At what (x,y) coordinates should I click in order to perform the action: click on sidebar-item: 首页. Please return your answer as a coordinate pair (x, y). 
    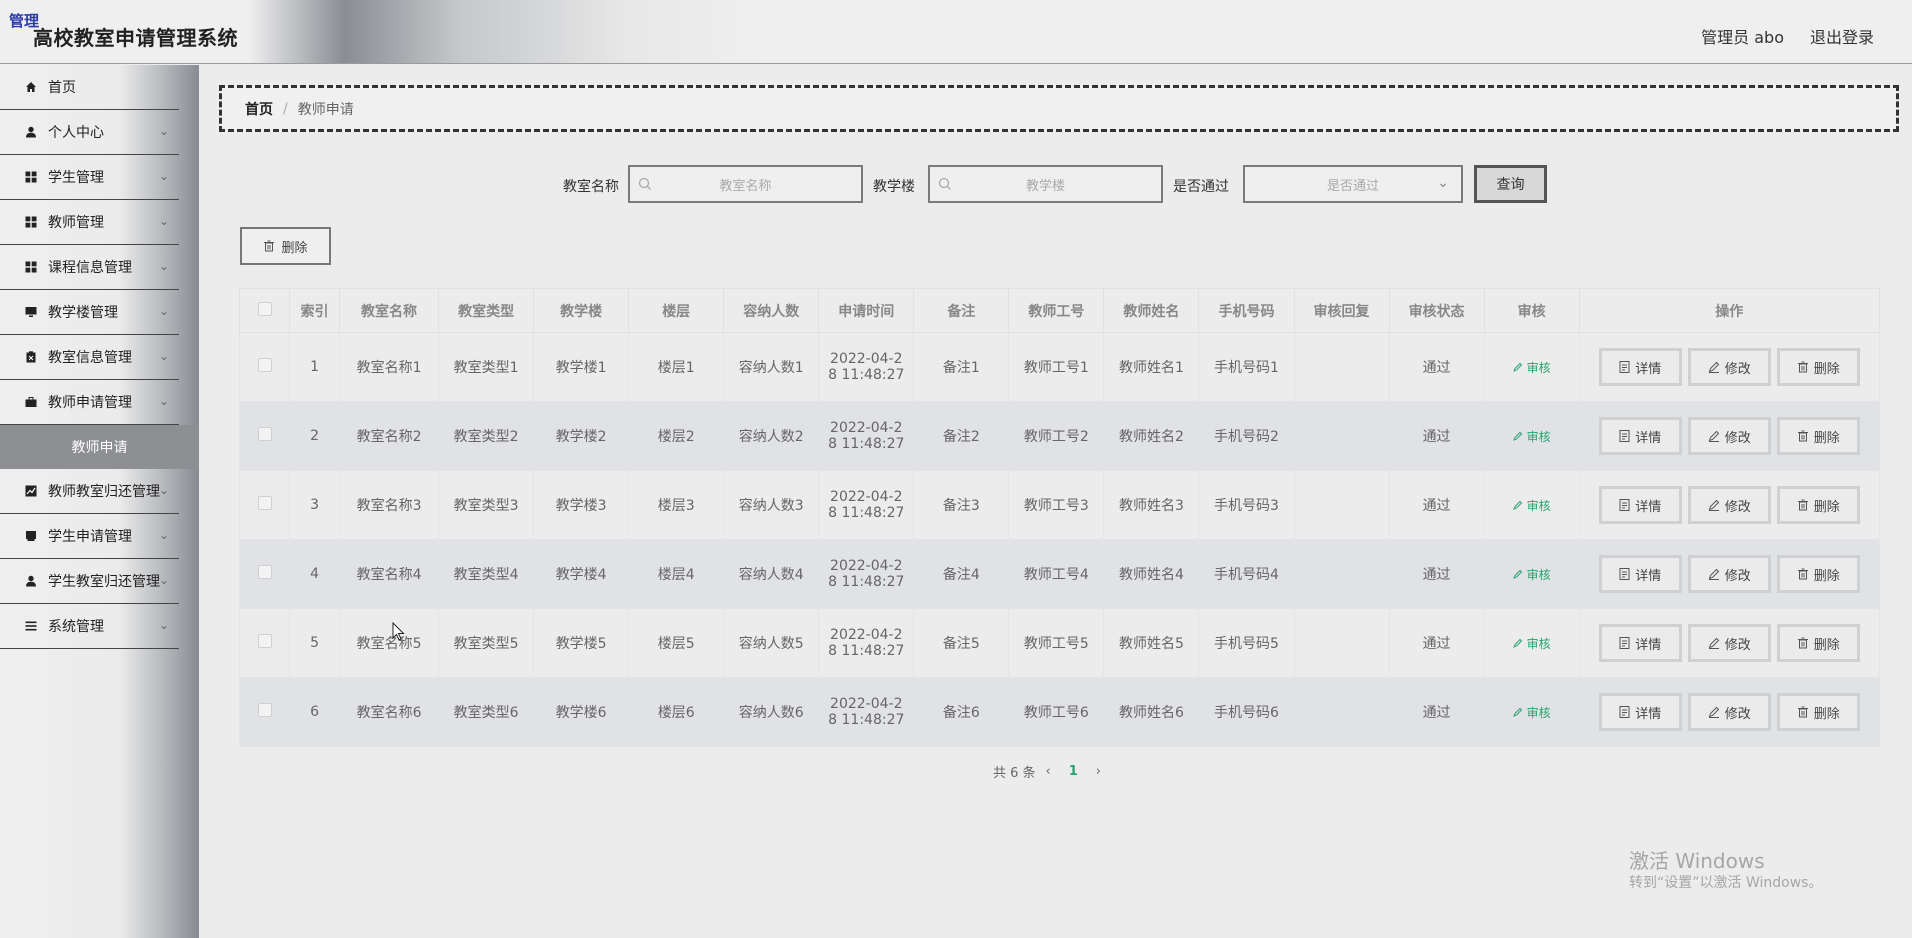
    Looking at the image, I should click on (89, 87).